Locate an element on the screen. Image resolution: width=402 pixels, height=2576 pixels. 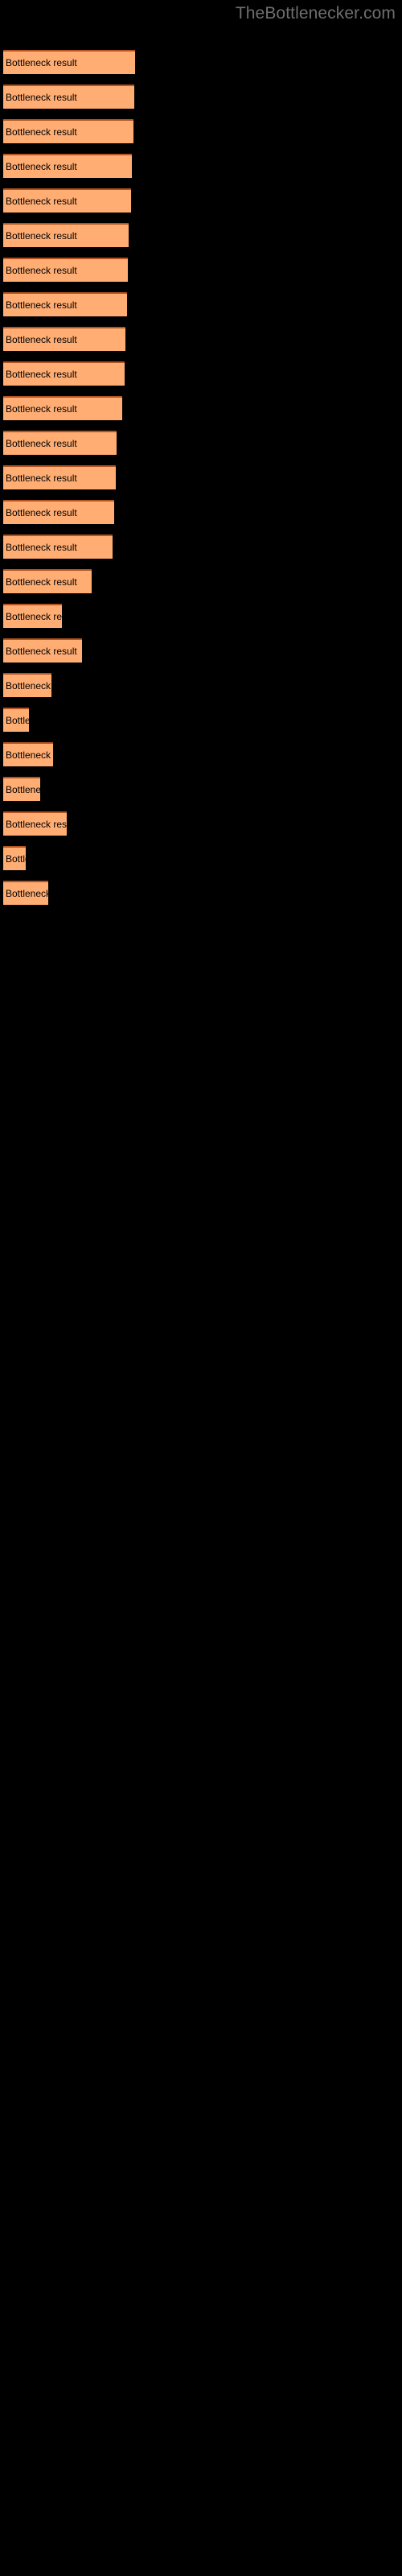
bar-24: Bottleneck result is located at coordinates (14, 858).